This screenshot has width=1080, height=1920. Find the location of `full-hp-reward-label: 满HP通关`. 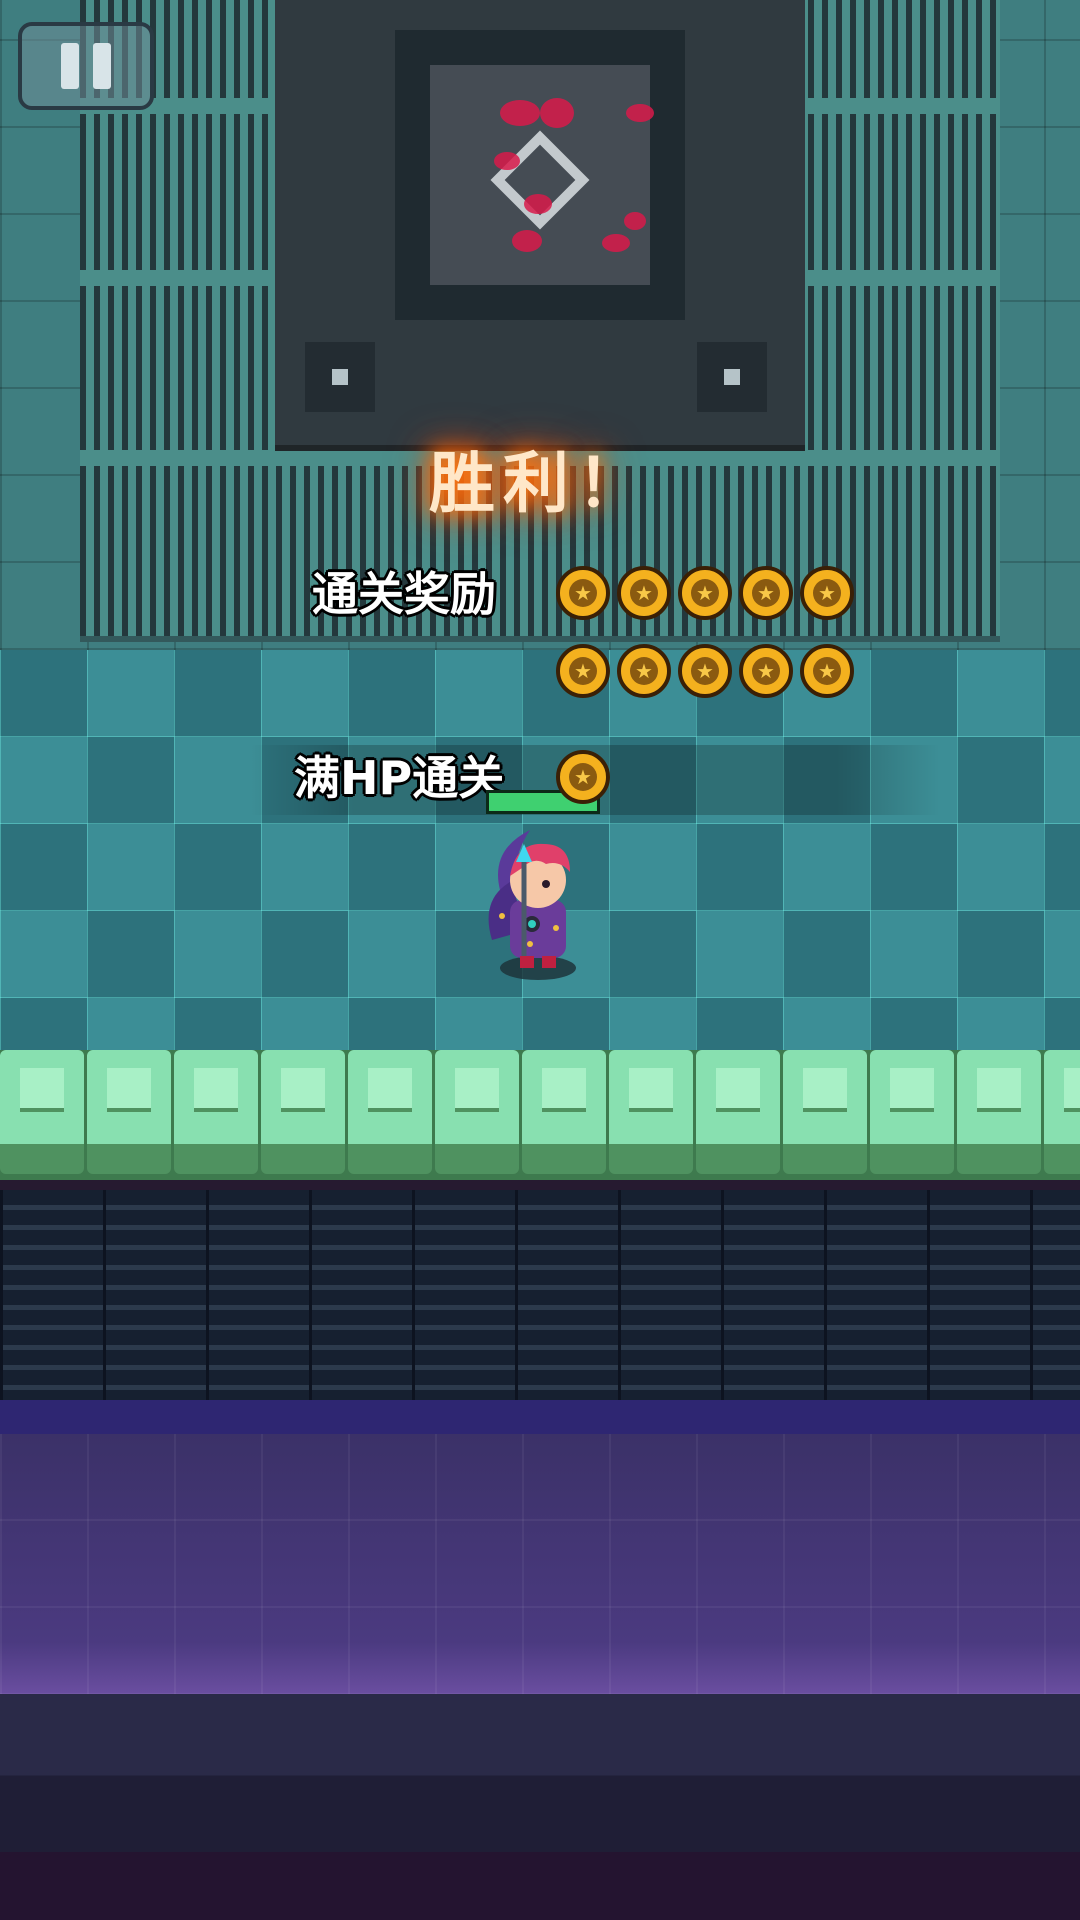

full-hp-reward-label: 满HP通关 is located at coordinates (399, 778).